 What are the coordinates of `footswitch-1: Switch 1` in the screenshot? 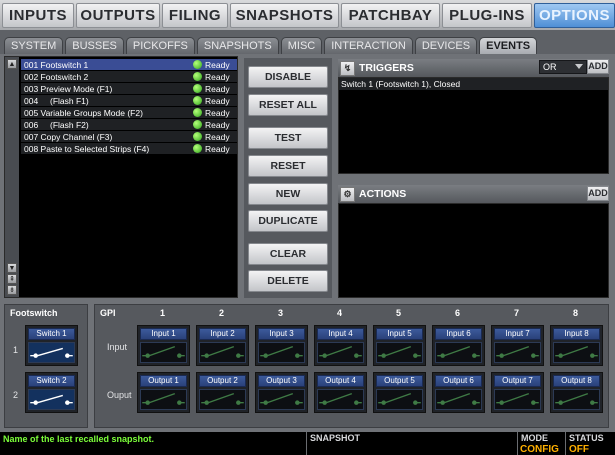 It's located at (51, 345).